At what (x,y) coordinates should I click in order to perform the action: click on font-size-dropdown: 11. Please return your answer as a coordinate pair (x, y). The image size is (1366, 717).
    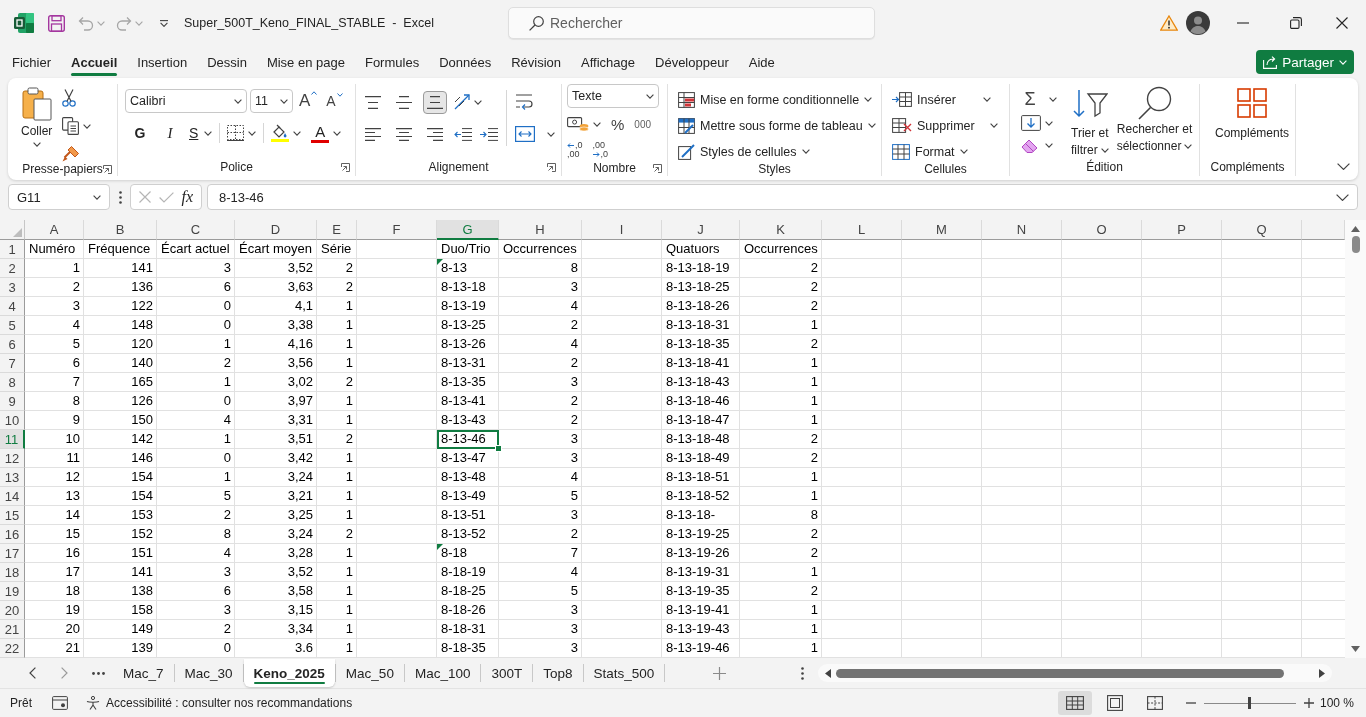
    Looking at the image, I should click on (271, 101).